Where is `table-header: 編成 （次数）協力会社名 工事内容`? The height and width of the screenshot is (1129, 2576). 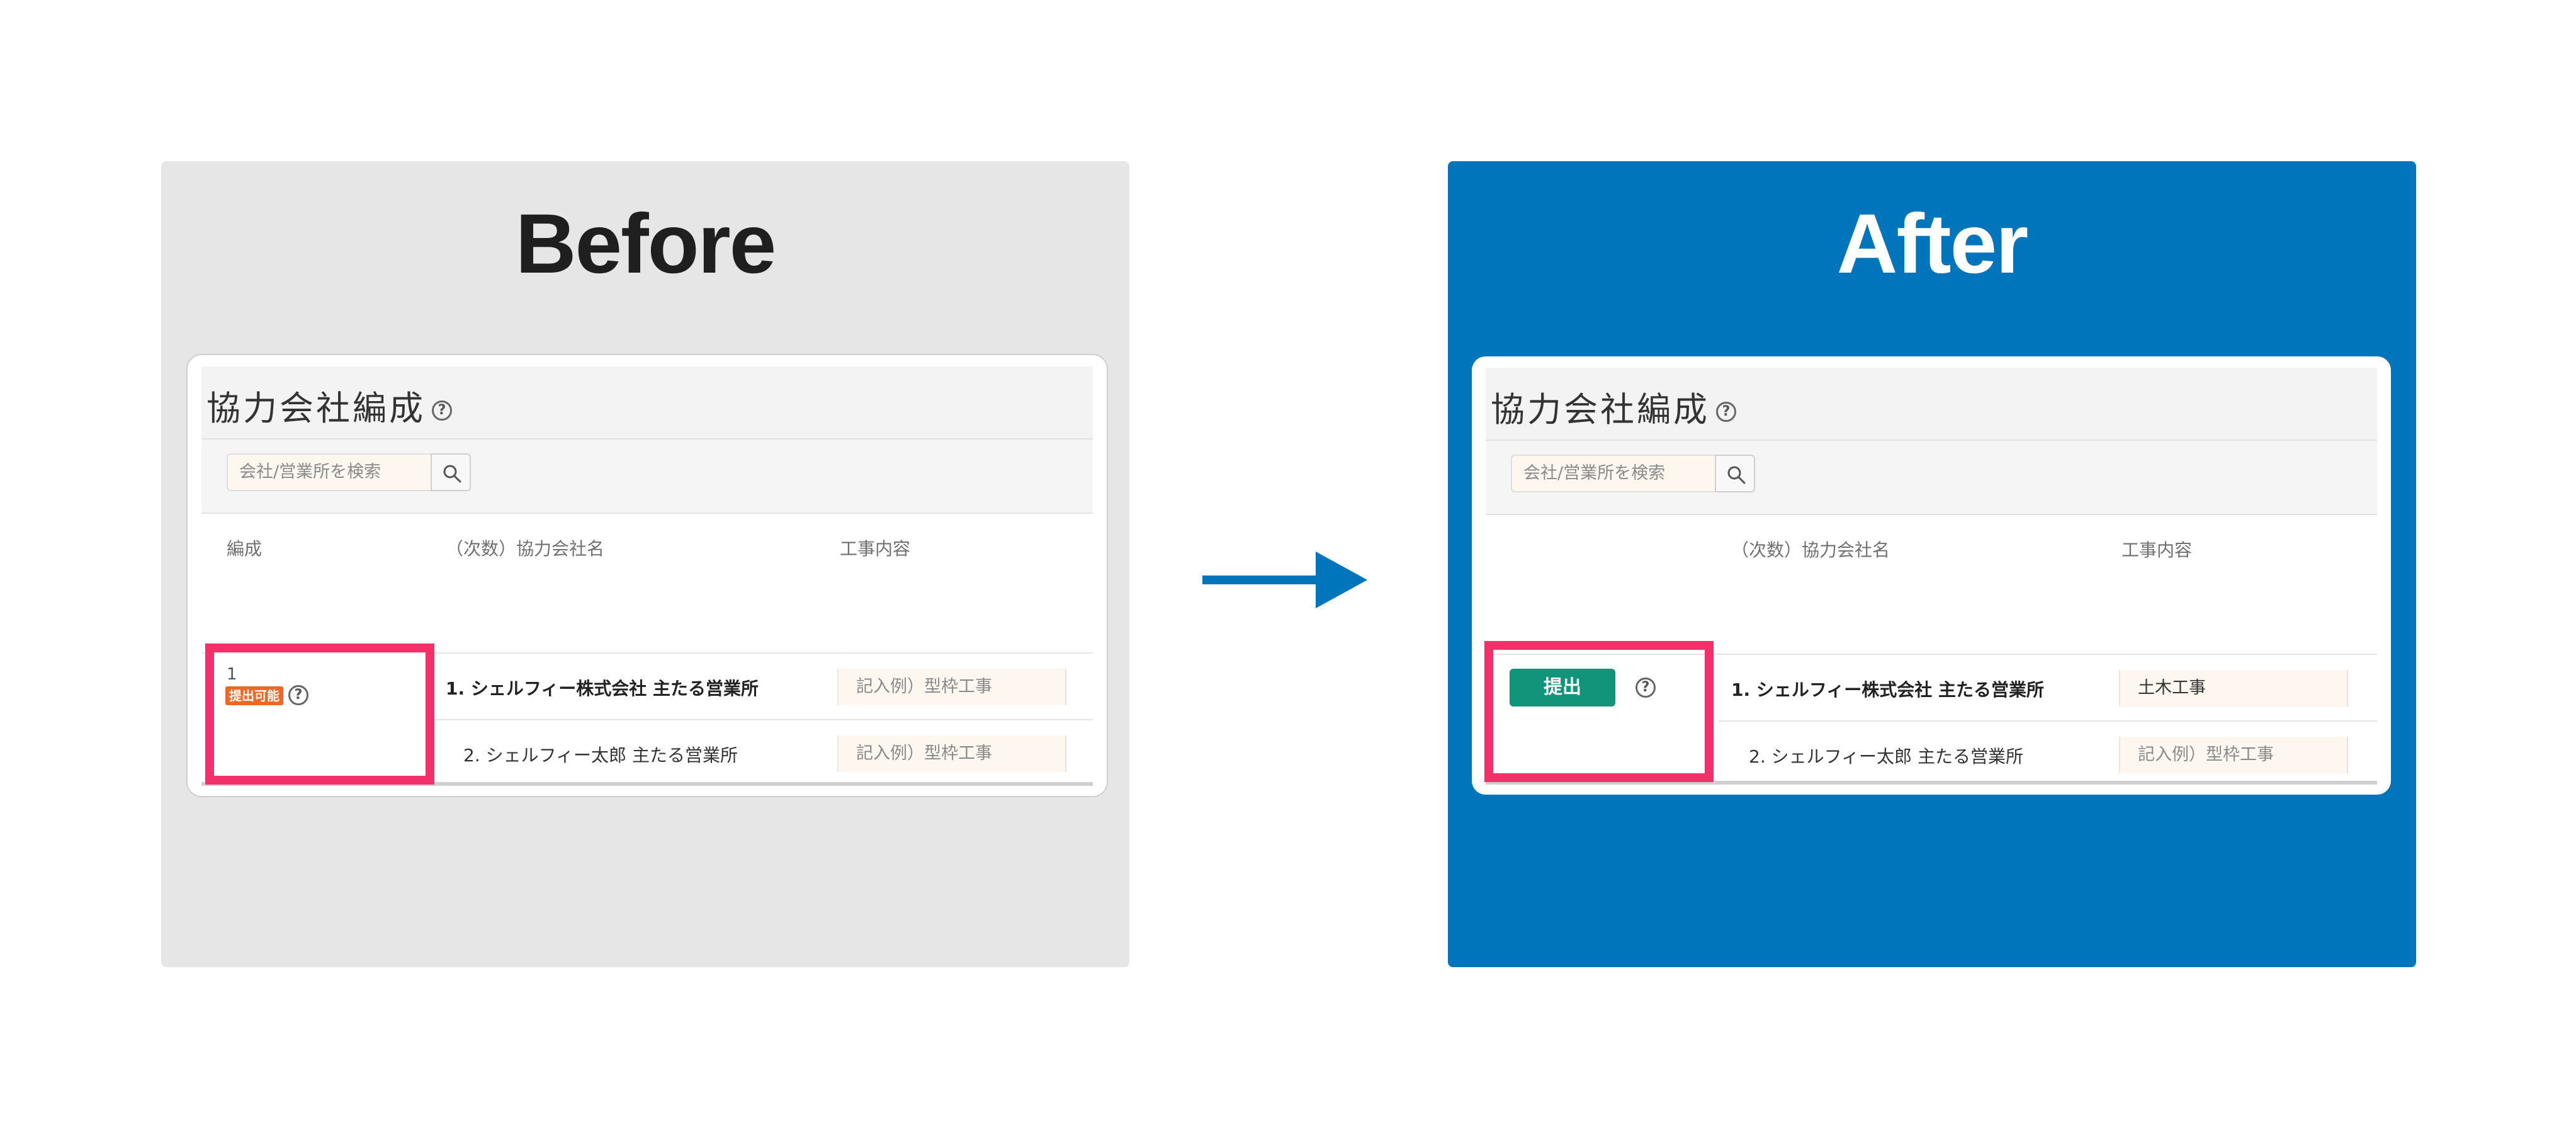 table-header: 編成 （次数）協力会社名 工事内容 is located at coordinates (647, 582).